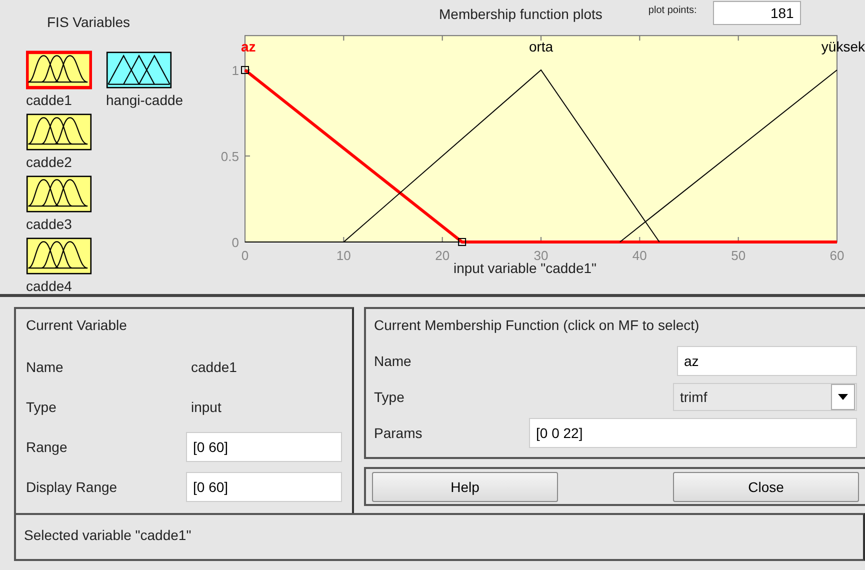  What do you see at coordinates (214, 367) in the screenshot?
I see `field-value: cadde1` at bounding box center [214, 367].